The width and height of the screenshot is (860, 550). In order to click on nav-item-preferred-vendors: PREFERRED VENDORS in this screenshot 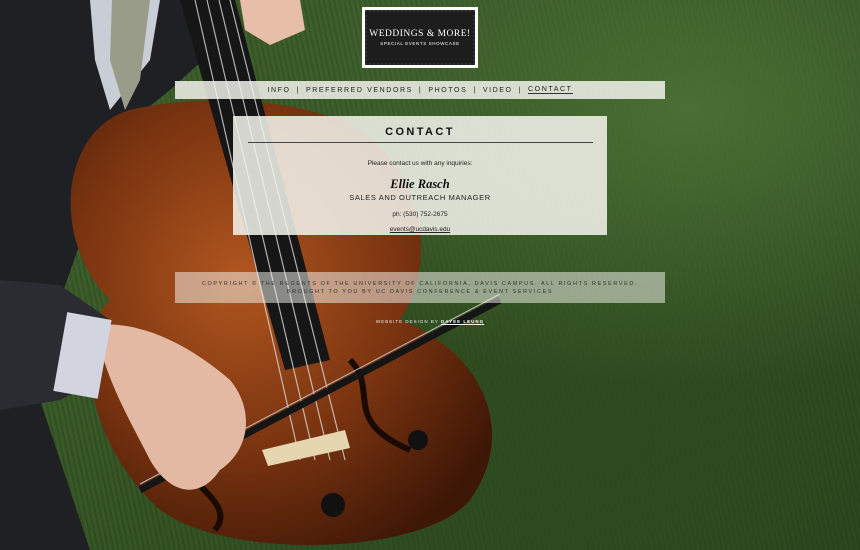, I will do `click(359, 90)`.